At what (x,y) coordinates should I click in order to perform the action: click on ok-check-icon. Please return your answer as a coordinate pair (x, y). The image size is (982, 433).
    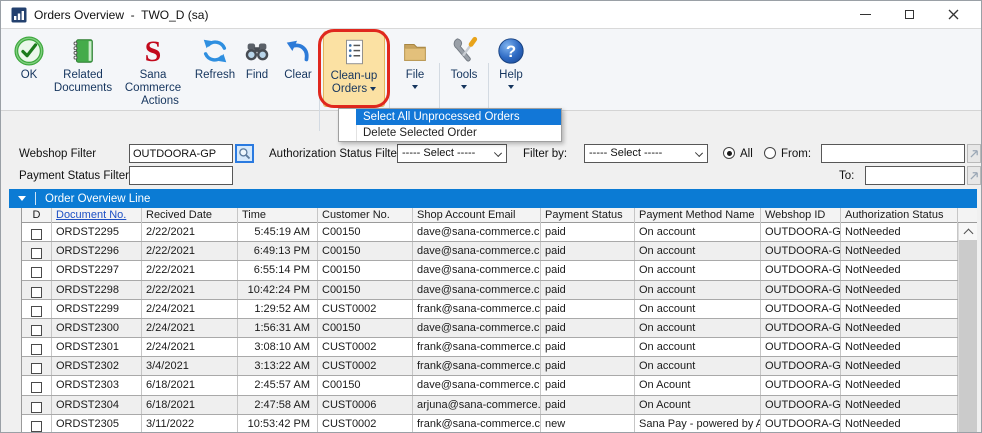
    Looking at the image, I should click on (29, 50).